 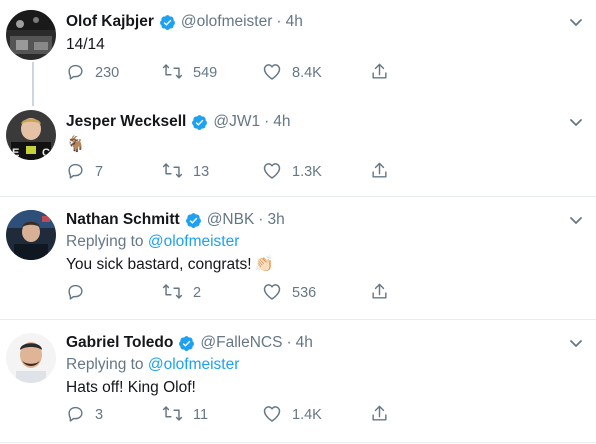 I want to click on user-handle: @FalleNCS, so click(x=241, y=343).